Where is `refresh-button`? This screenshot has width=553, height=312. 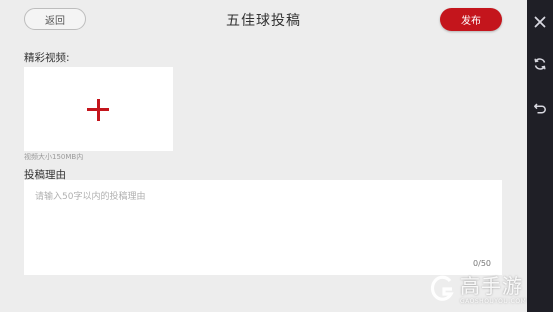 refresh-button is located at coordinates (540, 64).